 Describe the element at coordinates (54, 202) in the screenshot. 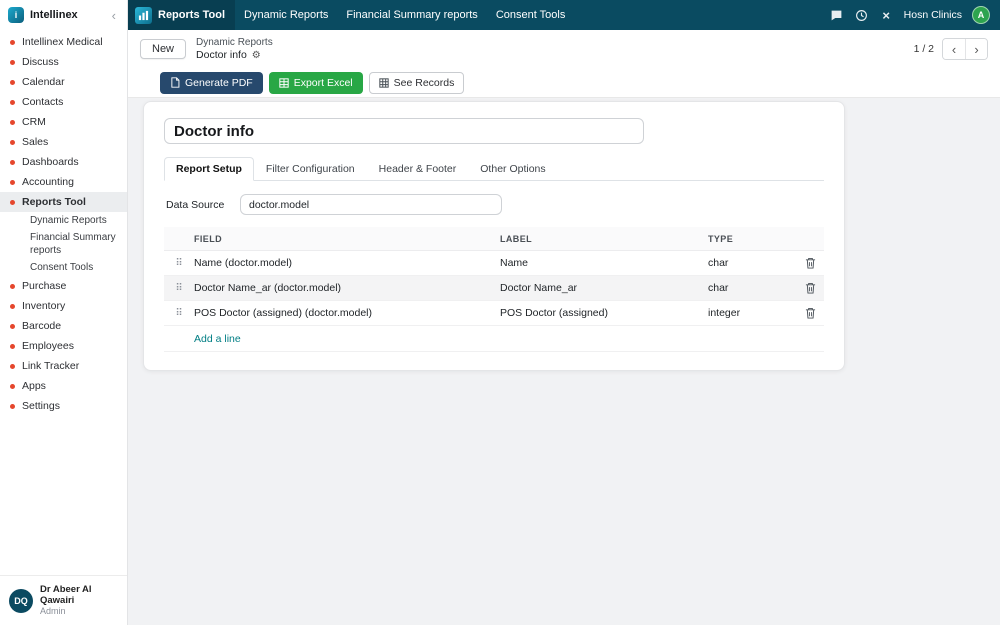

I see `sidebar-item-label: Reports Tool` at that location.